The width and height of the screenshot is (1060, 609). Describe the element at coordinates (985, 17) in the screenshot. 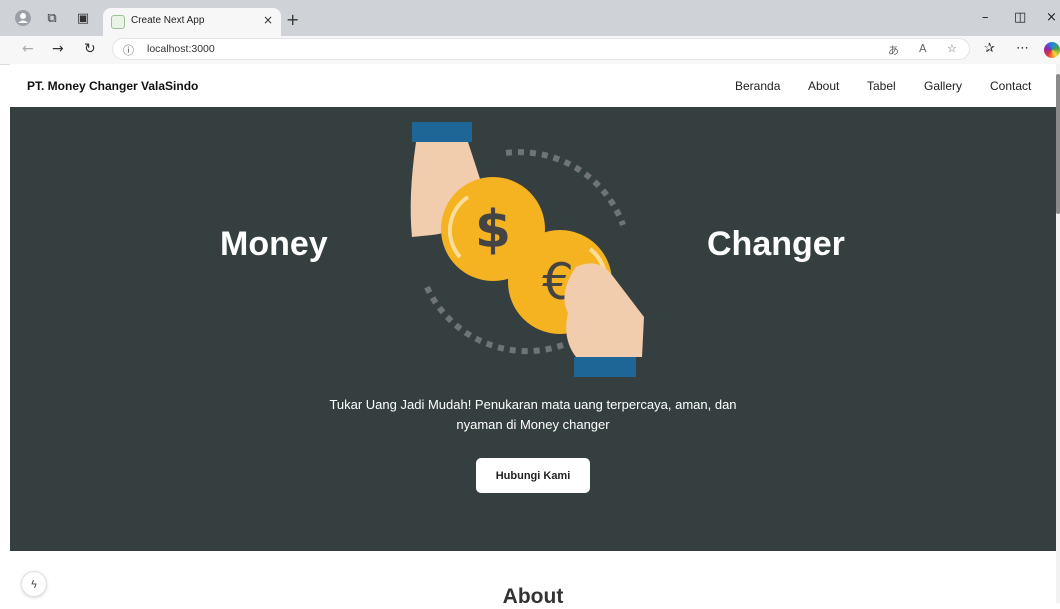

I see `minimize-icon: –` at that location.